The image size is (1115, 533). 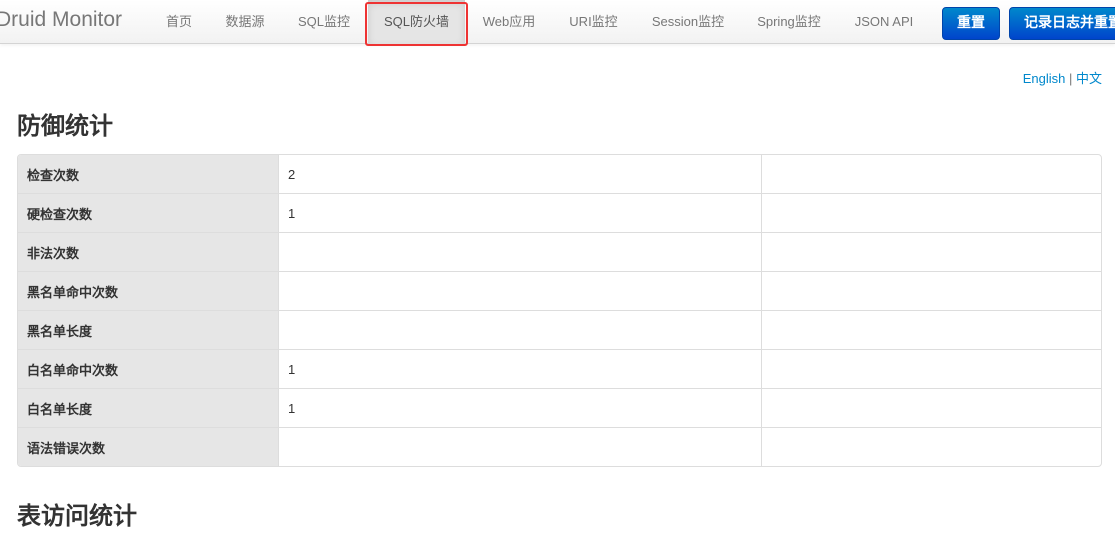 What do you see at coordinates (148, 368) in the screenshot?
I see `stat-label: 白名单命中次数` at bounding box center [148, 368].